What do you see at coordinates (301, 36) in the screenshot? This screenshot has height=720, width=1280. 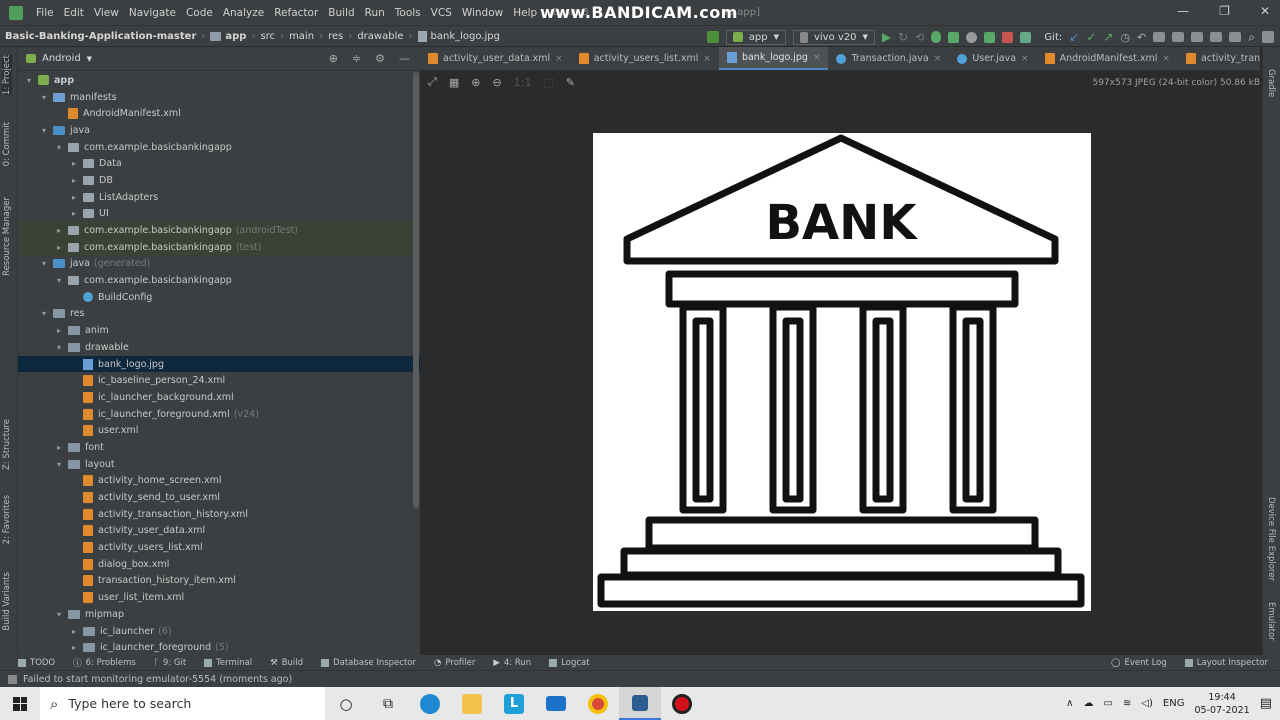 I see `breadcrumb-main: main` at bounding box center [301, 36].